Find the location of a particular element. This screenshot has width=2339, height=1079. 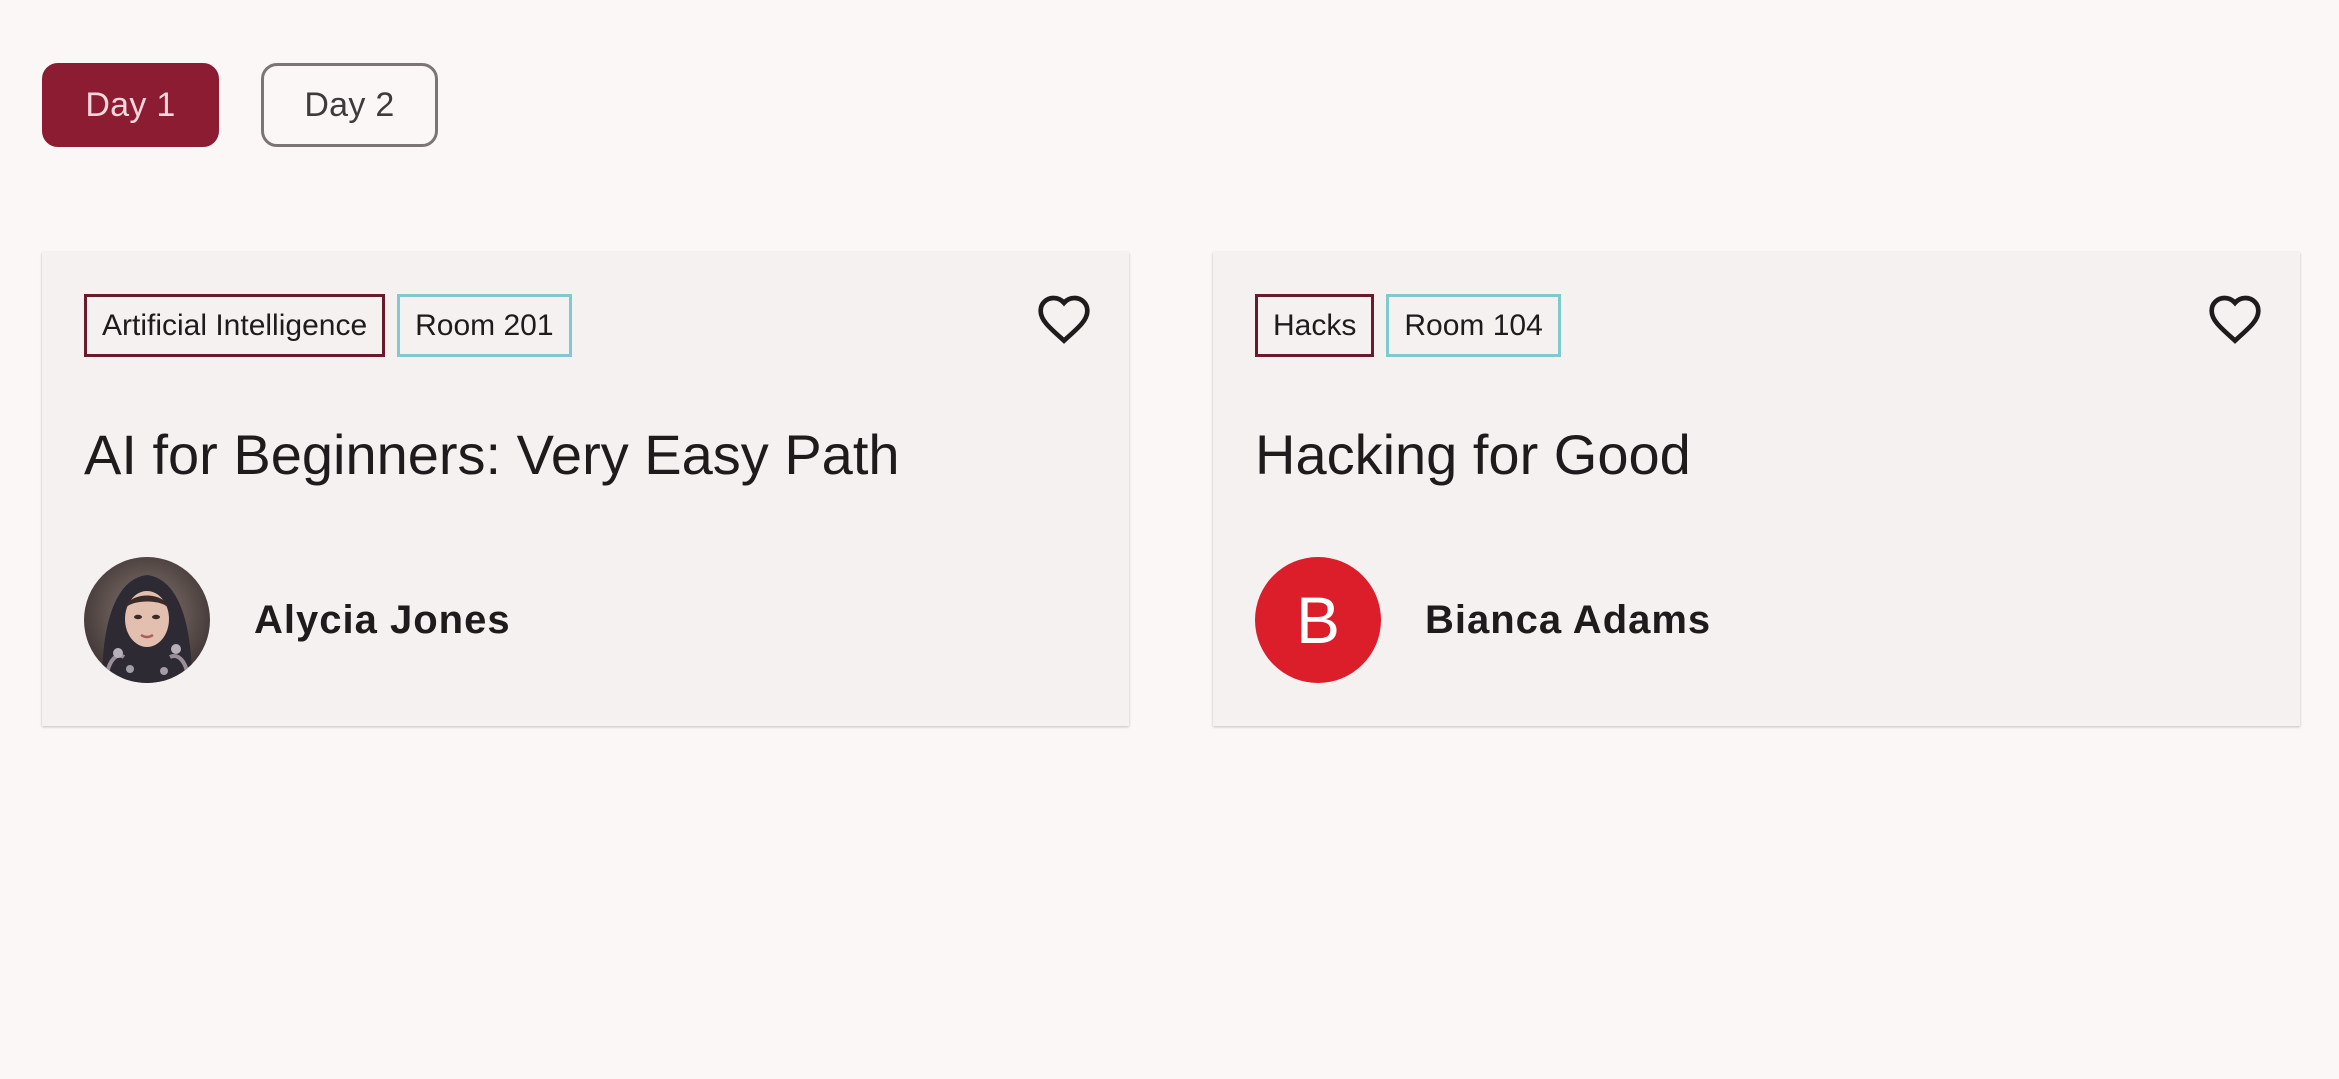

speaker-name: Alycia Jones is located at coordinates (382, 619).